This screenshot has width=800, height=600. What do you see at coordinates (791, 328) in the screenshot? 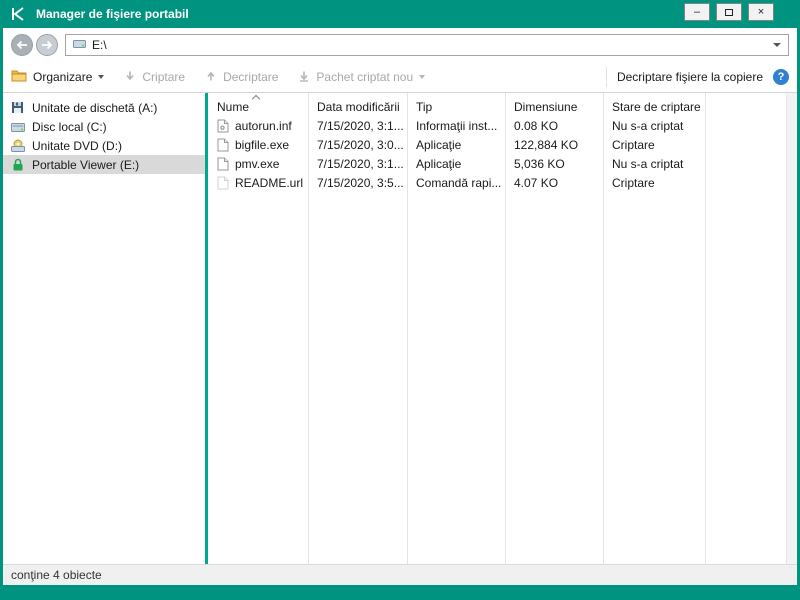
I see `vertical-scrollbar` at bounding box center [791, 328].